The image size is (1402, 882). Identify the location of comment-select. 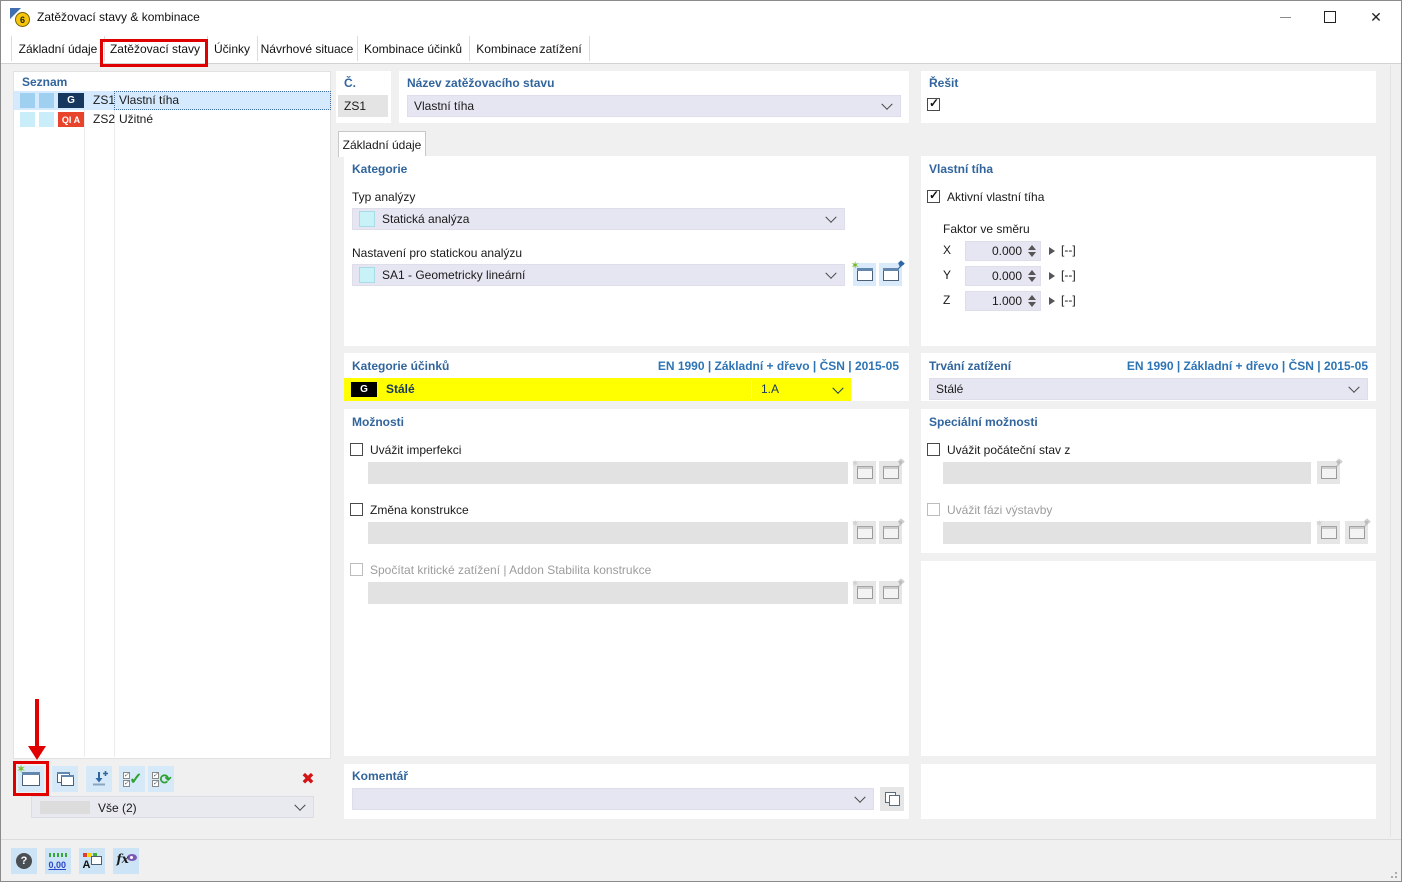
(613, 799).